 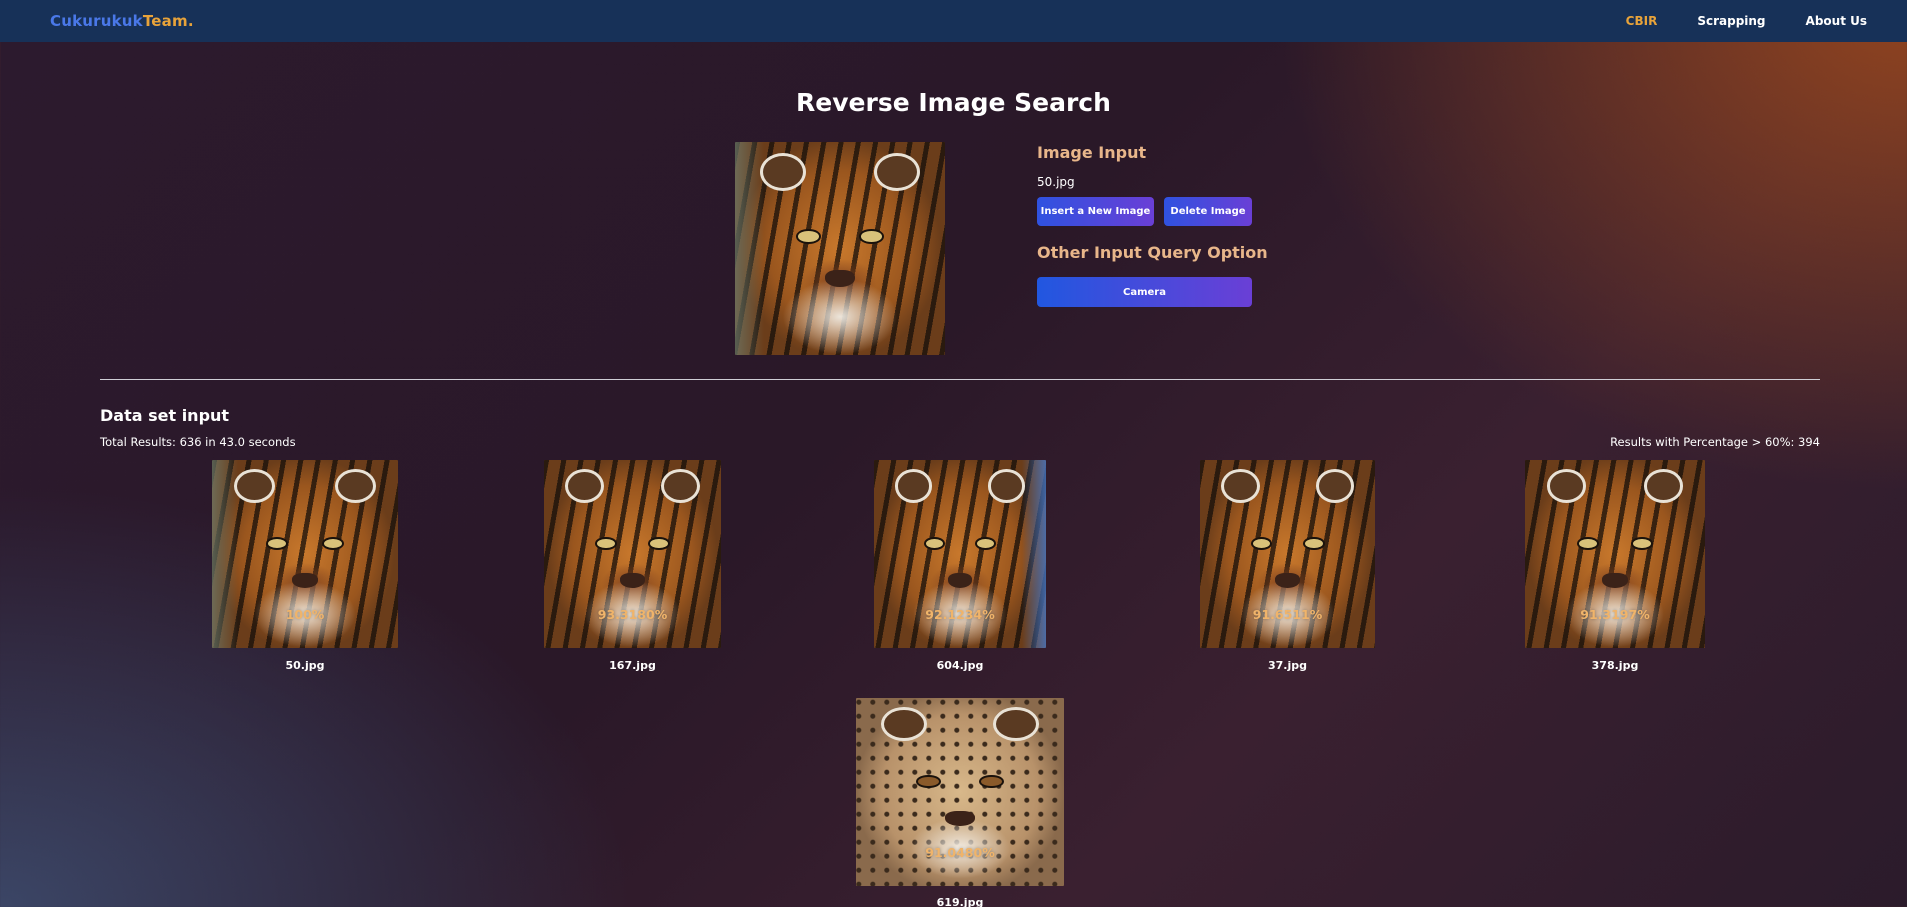 I want to click on result-percentage: 92.1234%, so click(x=960, y=614).